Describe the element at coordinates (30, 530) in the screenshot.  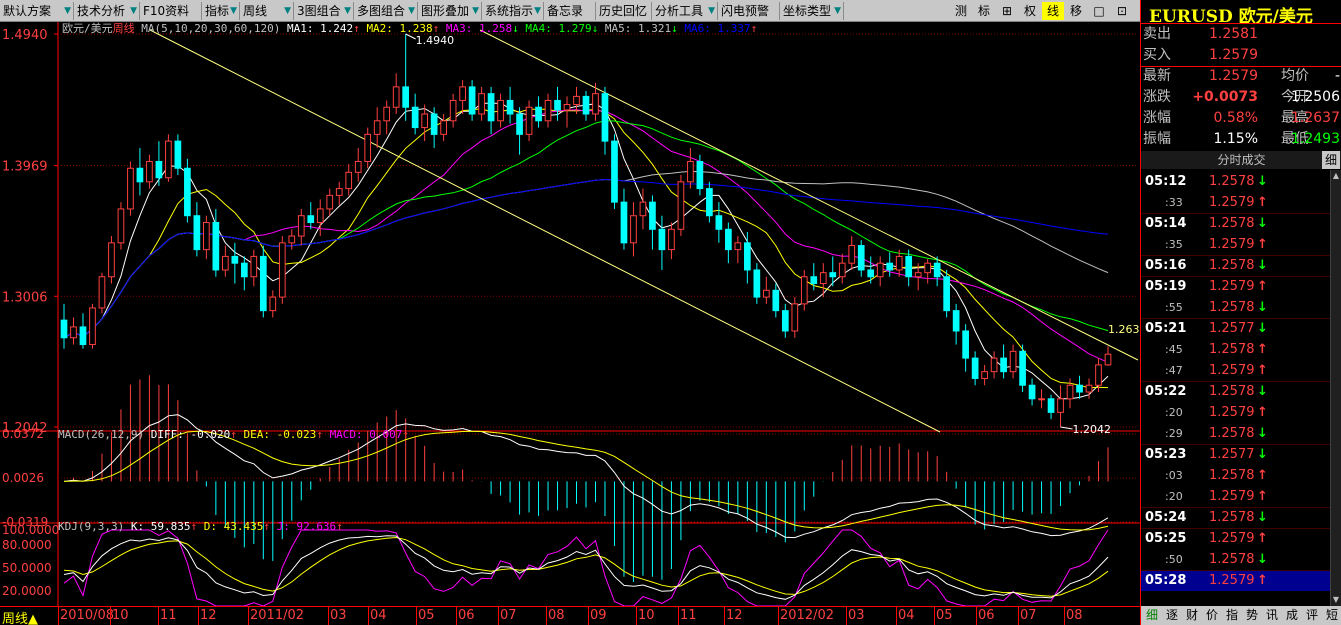
I see `kdj-tick-label: 100.0000` at that location.